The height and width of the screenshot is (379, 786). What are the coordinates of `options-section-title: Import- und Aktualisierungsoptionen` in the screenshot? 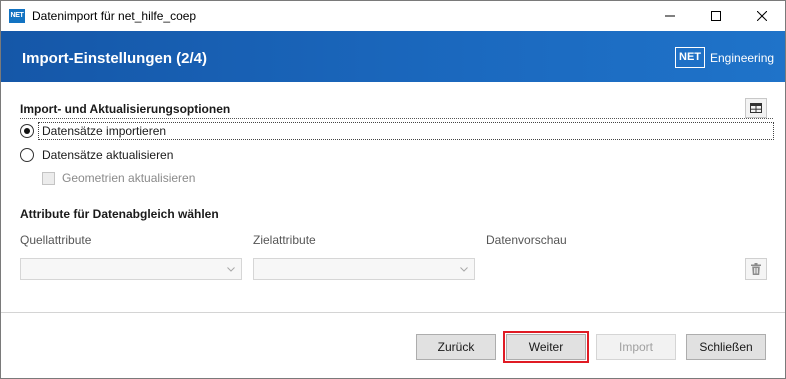 It's located at (125, 109).